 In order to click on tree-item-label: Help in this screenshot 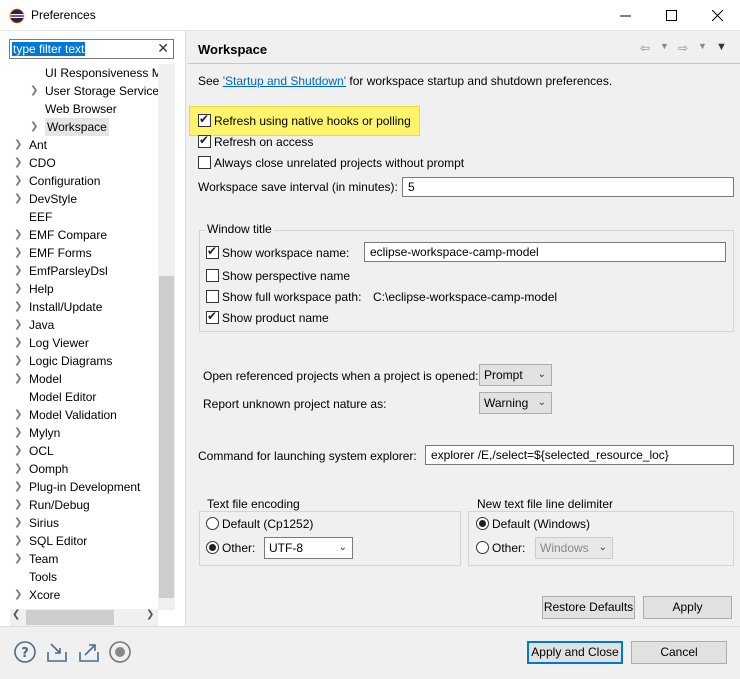, I will do `click(41, 289)`.